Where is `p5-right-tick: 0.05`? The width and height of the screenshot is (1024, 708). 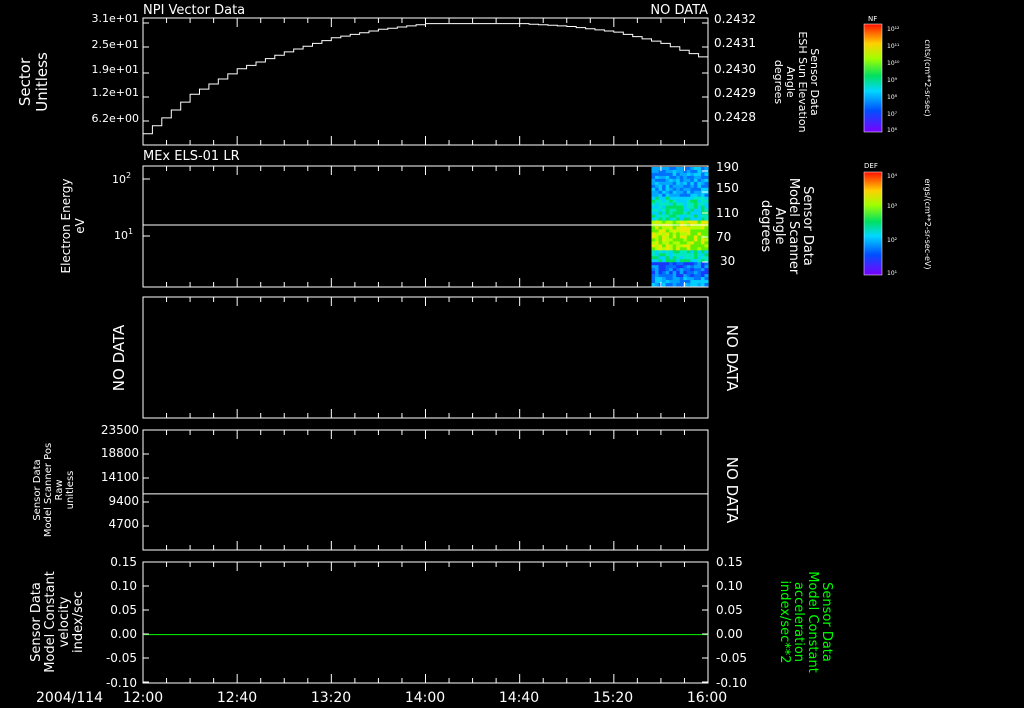 p5-right-tick: 0.05 is located at coordinates (729, 610).